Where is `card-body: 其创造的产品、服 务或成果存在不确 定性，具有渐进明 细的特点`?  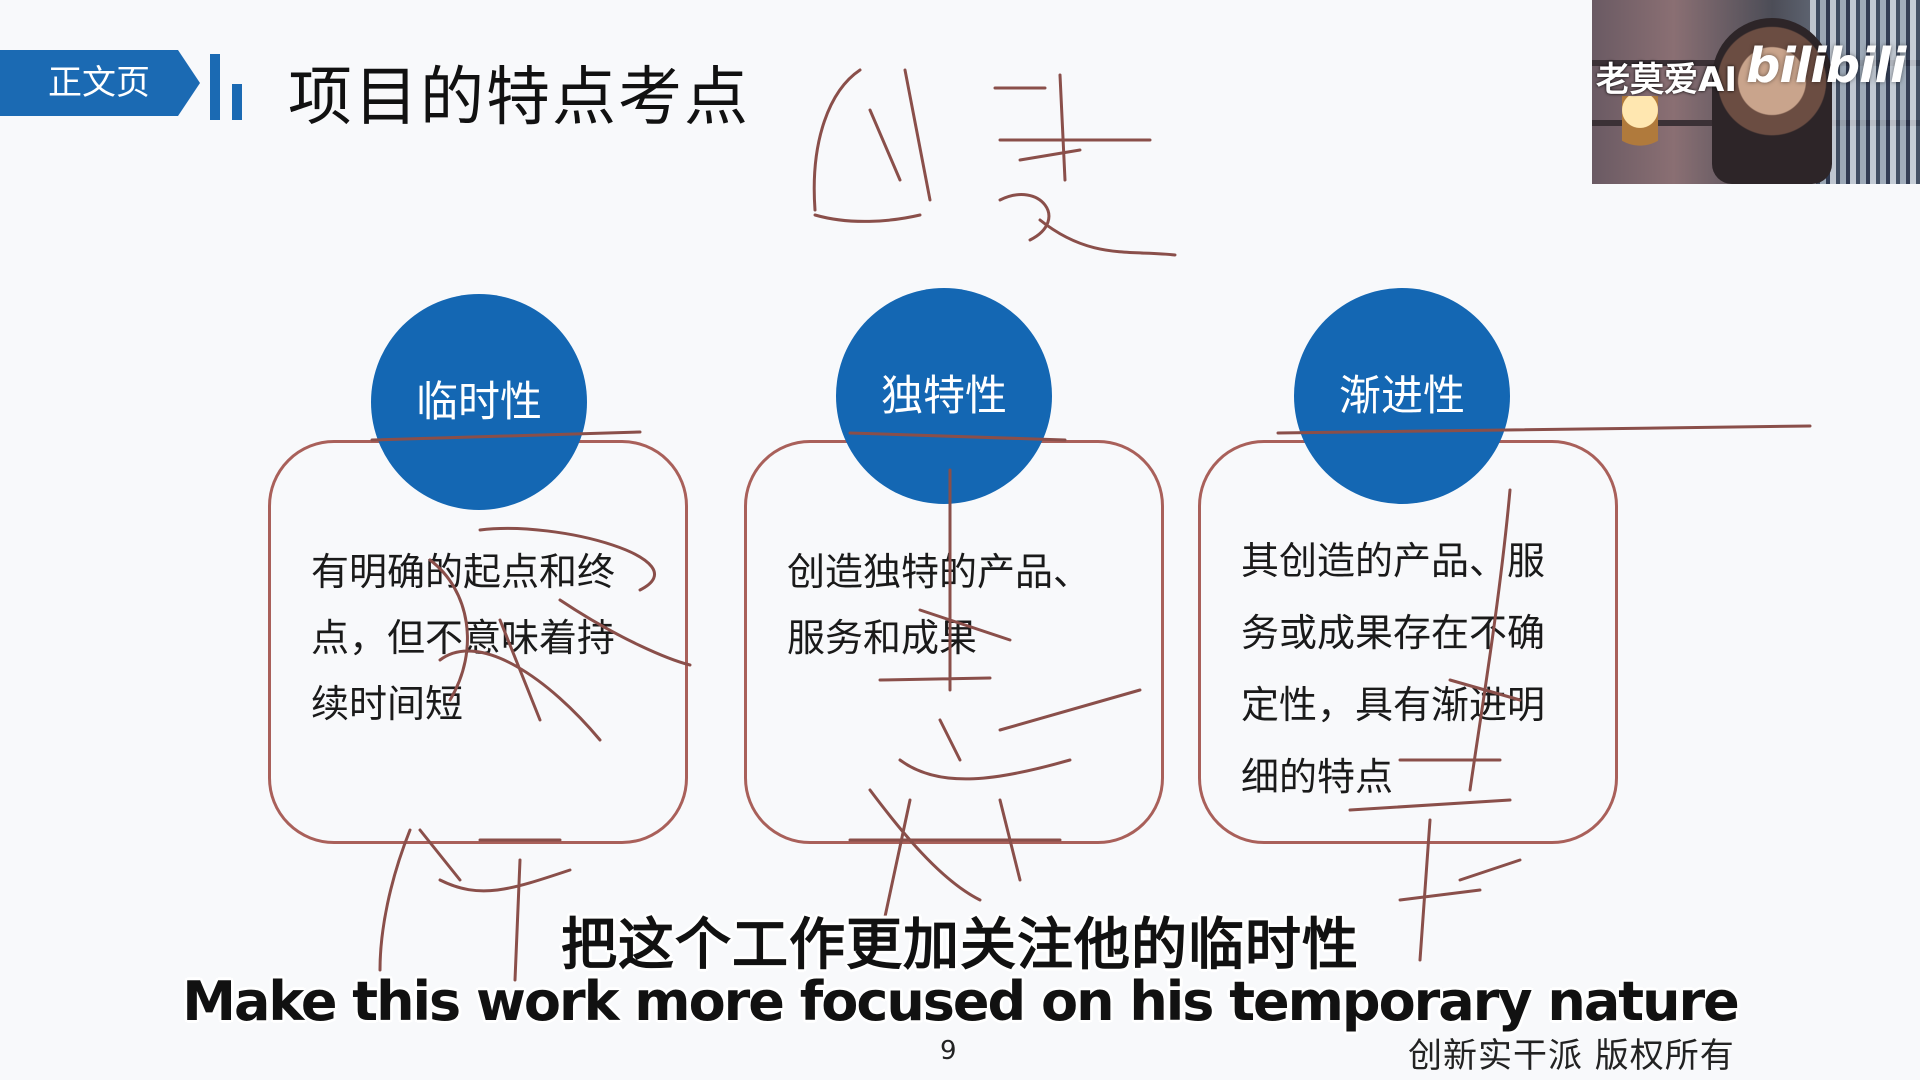 card-body: 其创造的产品、服 务或成果存在不确 定性，具有渐进明 细的特点 is located at coordinates (1416, 669).